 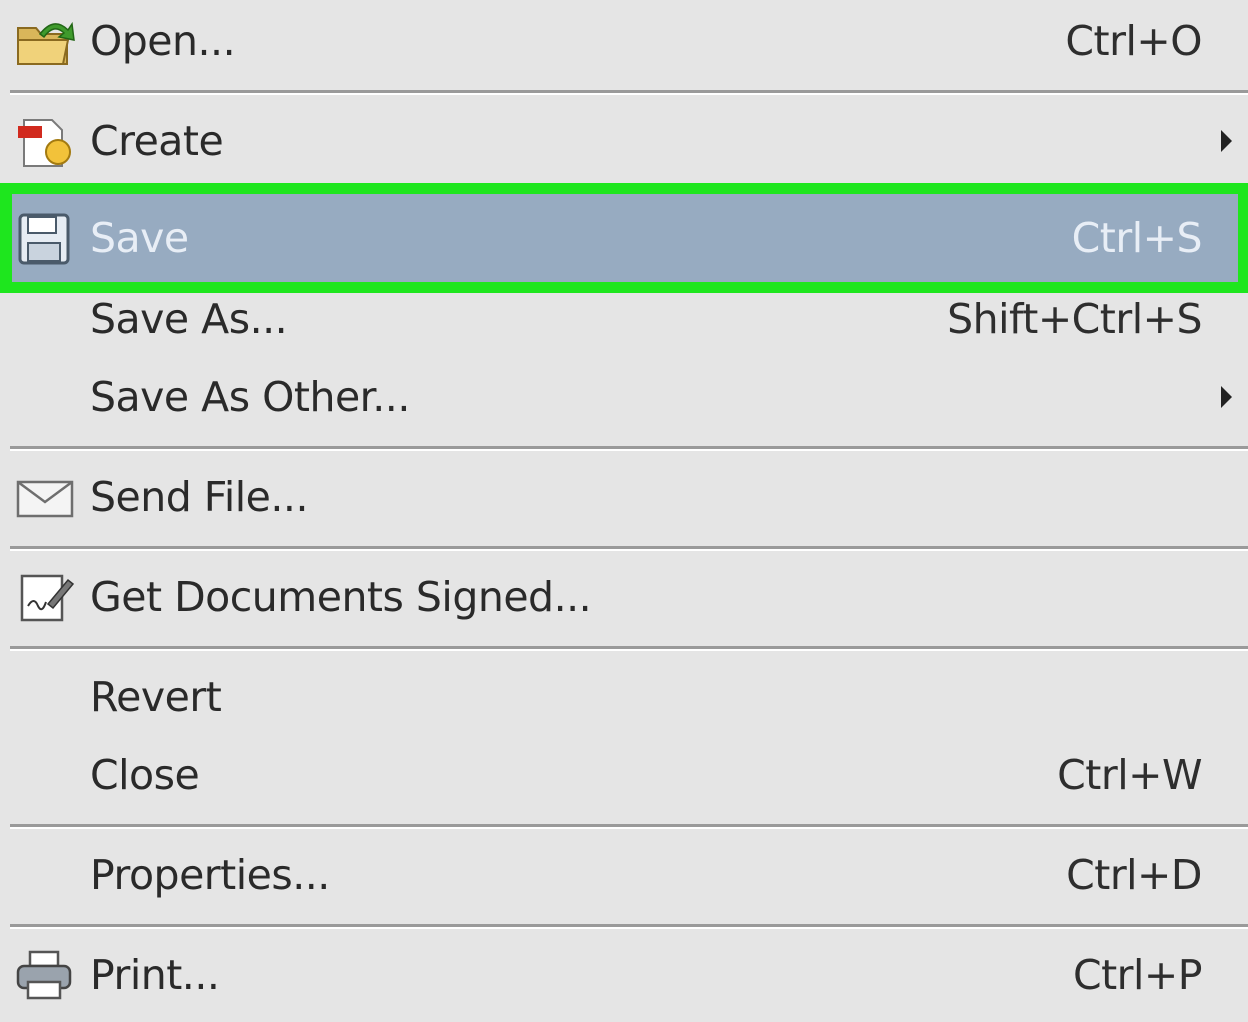 I want to click on floppy-disk-icon, so click(x=44, y=238).